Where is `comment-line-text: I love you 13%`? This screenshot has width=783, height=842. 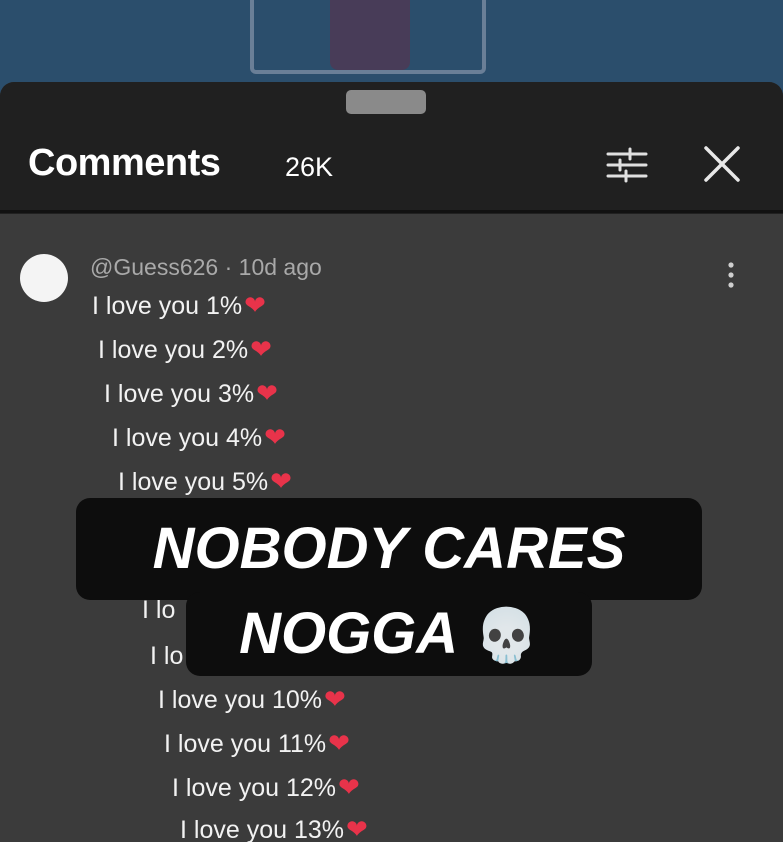
comment-line-text: I love you 13% is located at coordinates (262, 829).